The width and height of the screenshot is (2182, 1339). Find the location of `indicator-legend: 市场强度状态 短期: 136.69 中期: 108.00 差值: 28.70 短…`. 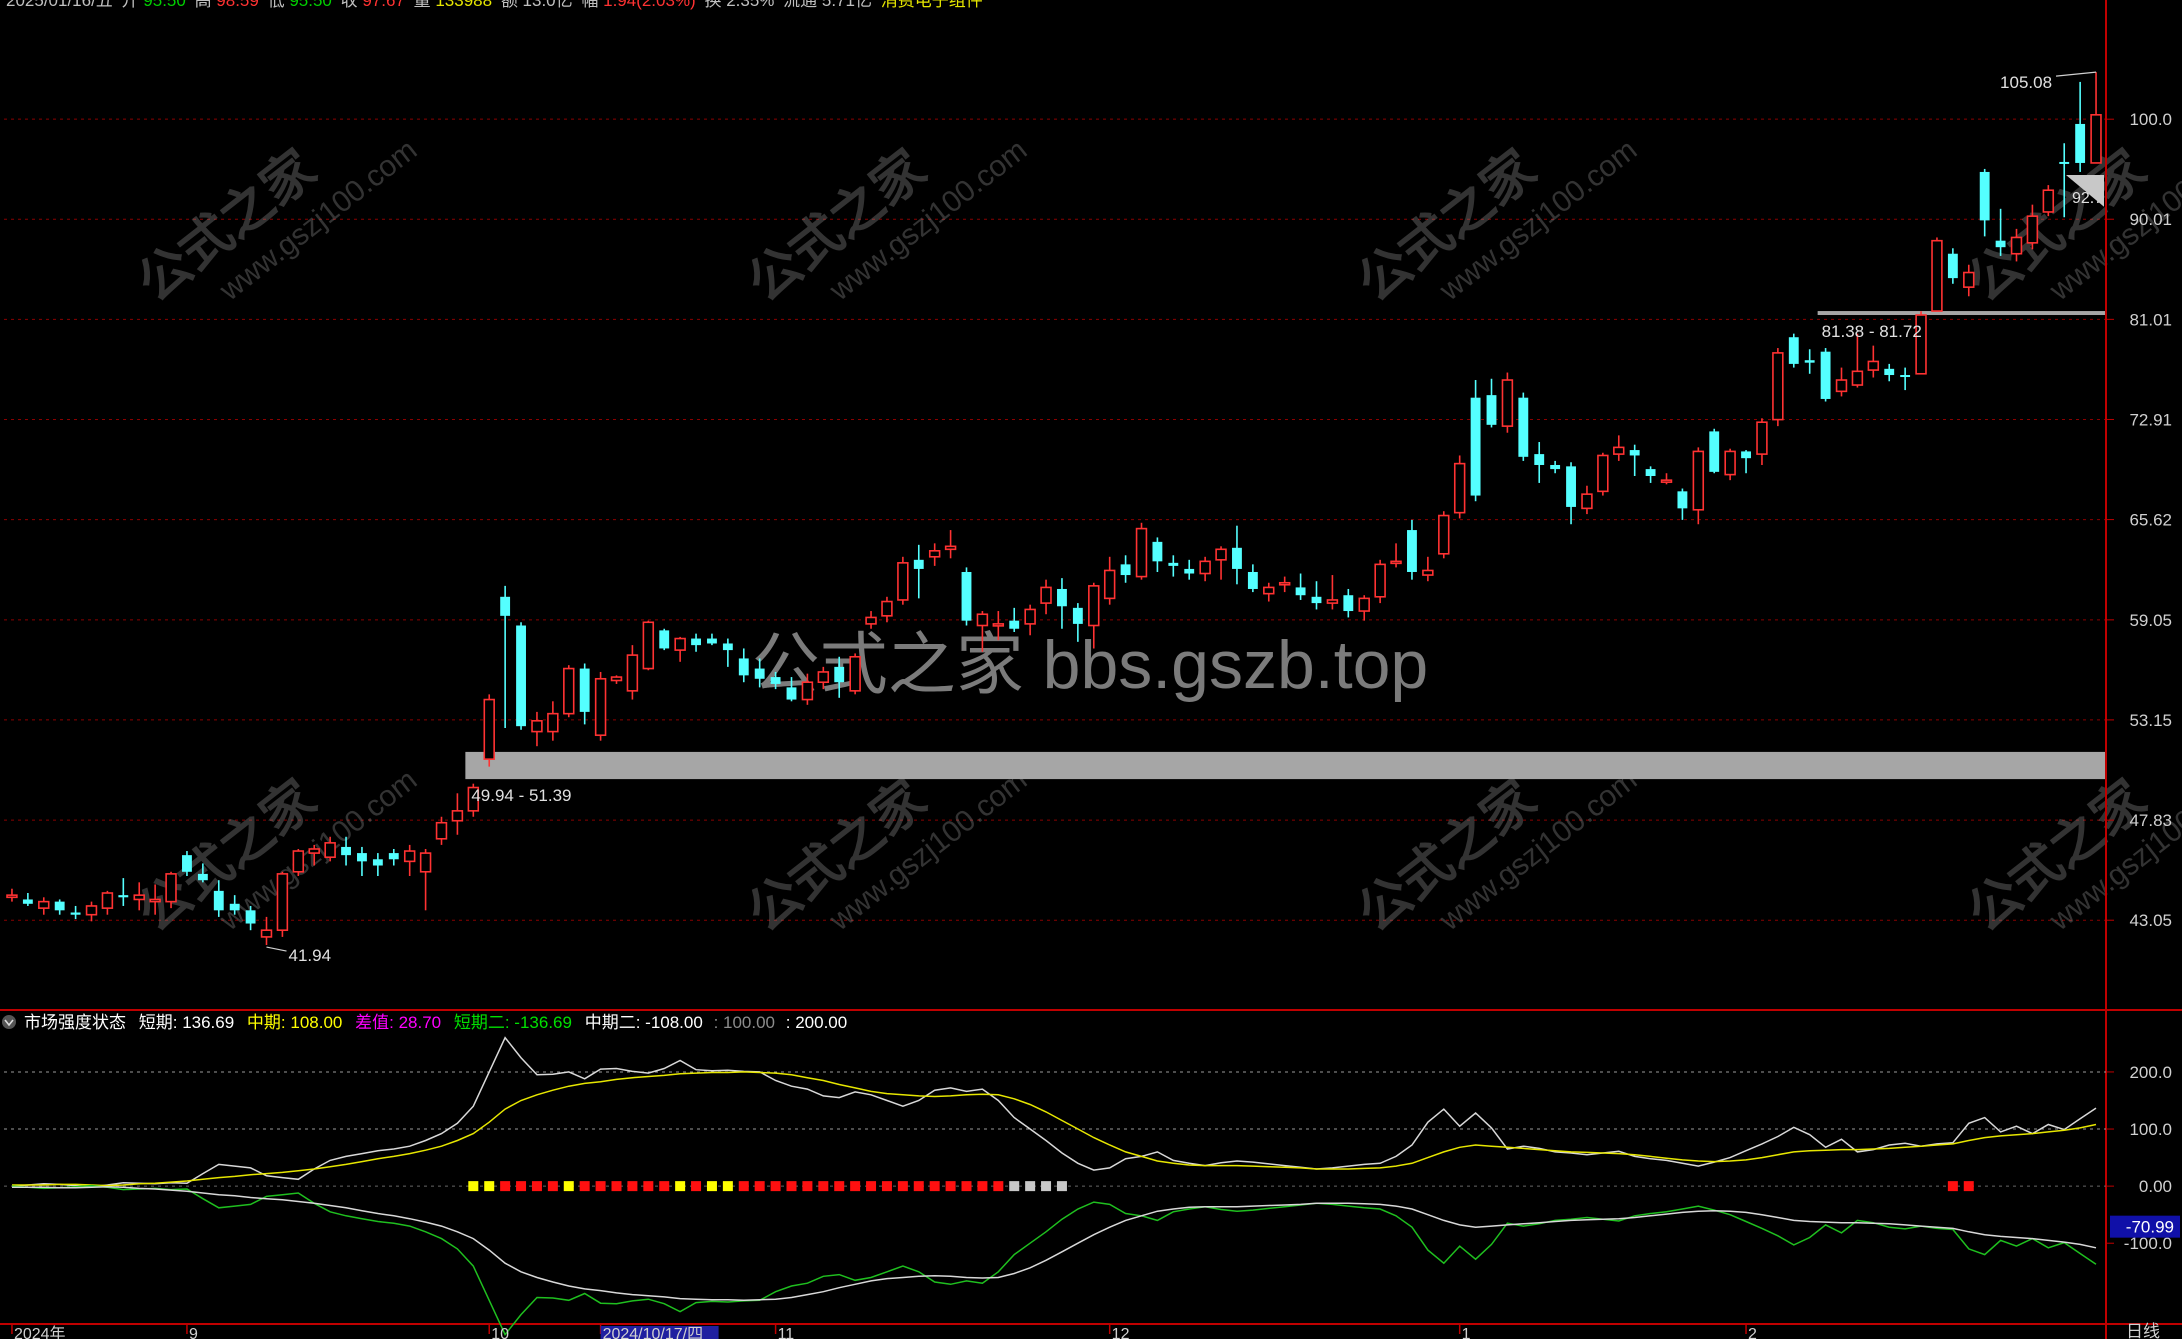

indicator-legend: 市场强度状态 短期: 136.69 中期: 108.00 差值: 28.70 短… is located at coordinates (424, 1022).